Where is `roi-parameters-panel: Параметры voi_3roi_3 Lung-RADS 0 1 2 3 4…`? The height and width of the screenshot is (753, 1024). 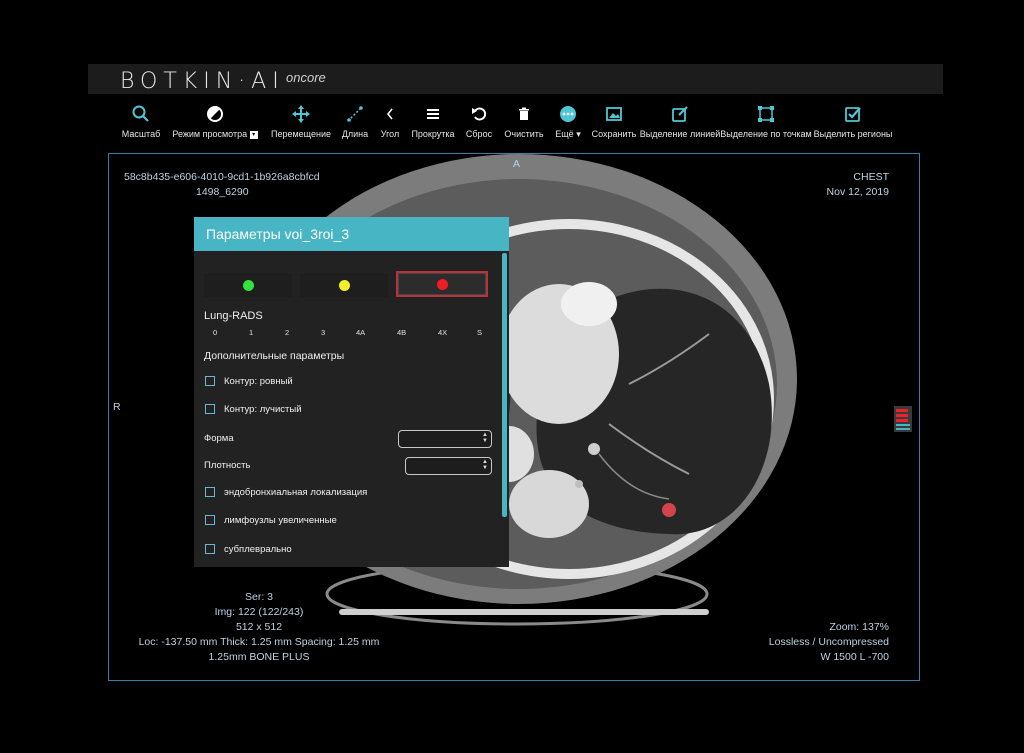 roi-parameters-panel: Параметры voi_3roi_3 Lung-RADS 0 1 2 3 4… is located at coordinates (351, 392).